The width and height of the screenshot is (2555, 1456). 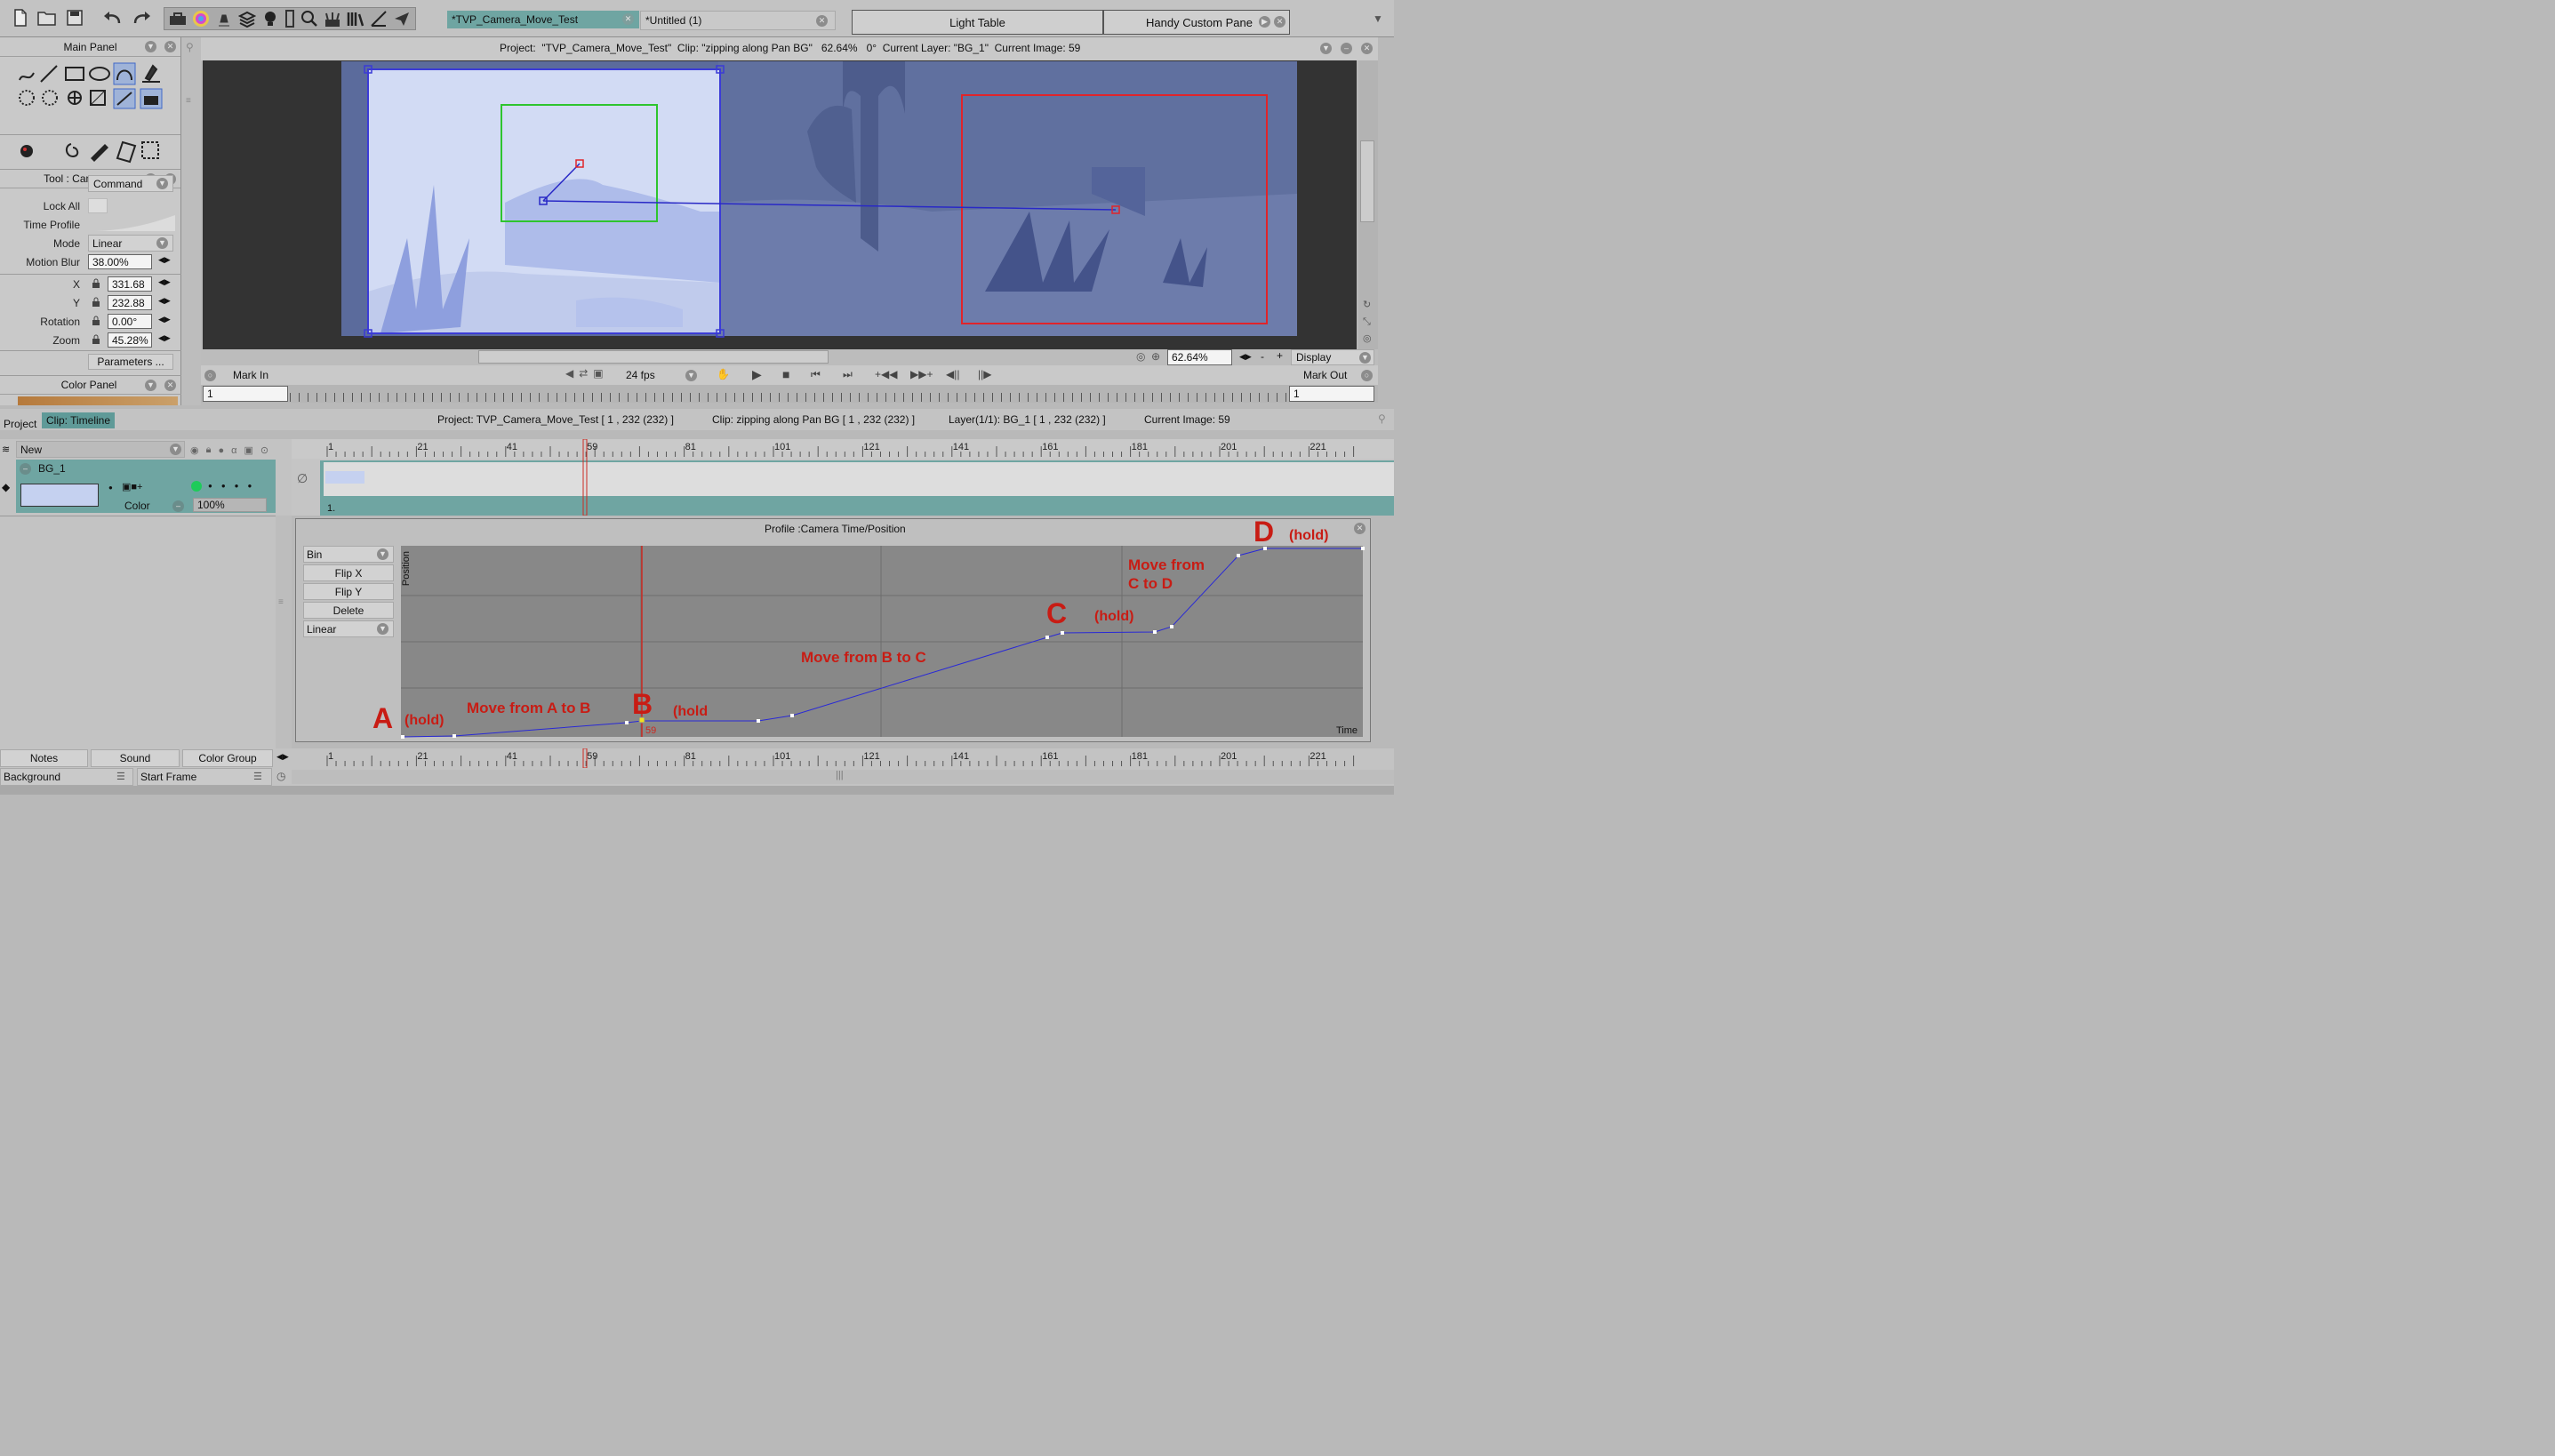 What do you see at coordinates (302, 478) in the screenshot?
I see `null-icon: ∅` at bounding box center [302, 478].